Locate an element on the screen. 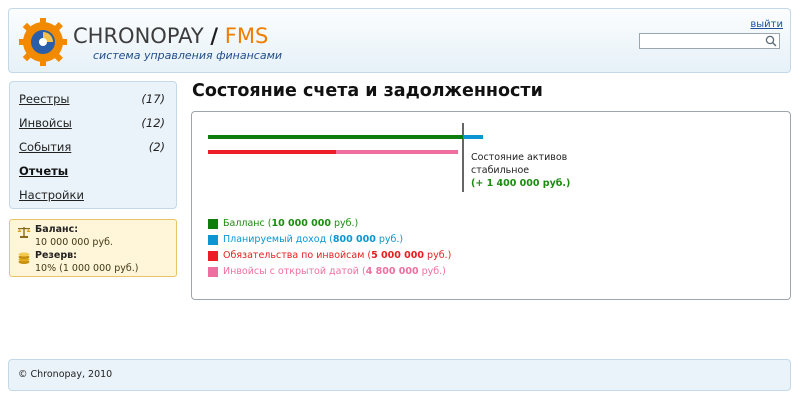 The width and height of the screenshot is (800, 406). status-line-2: стабильное is located at coordinates (500, 170).